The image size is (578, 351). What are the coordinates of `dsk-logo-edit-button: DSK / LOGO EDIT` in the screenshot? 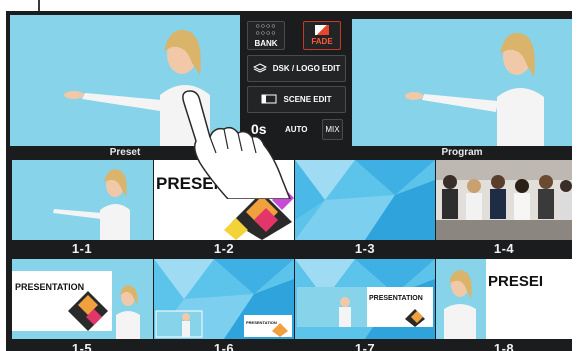 It's located at (296, 68).